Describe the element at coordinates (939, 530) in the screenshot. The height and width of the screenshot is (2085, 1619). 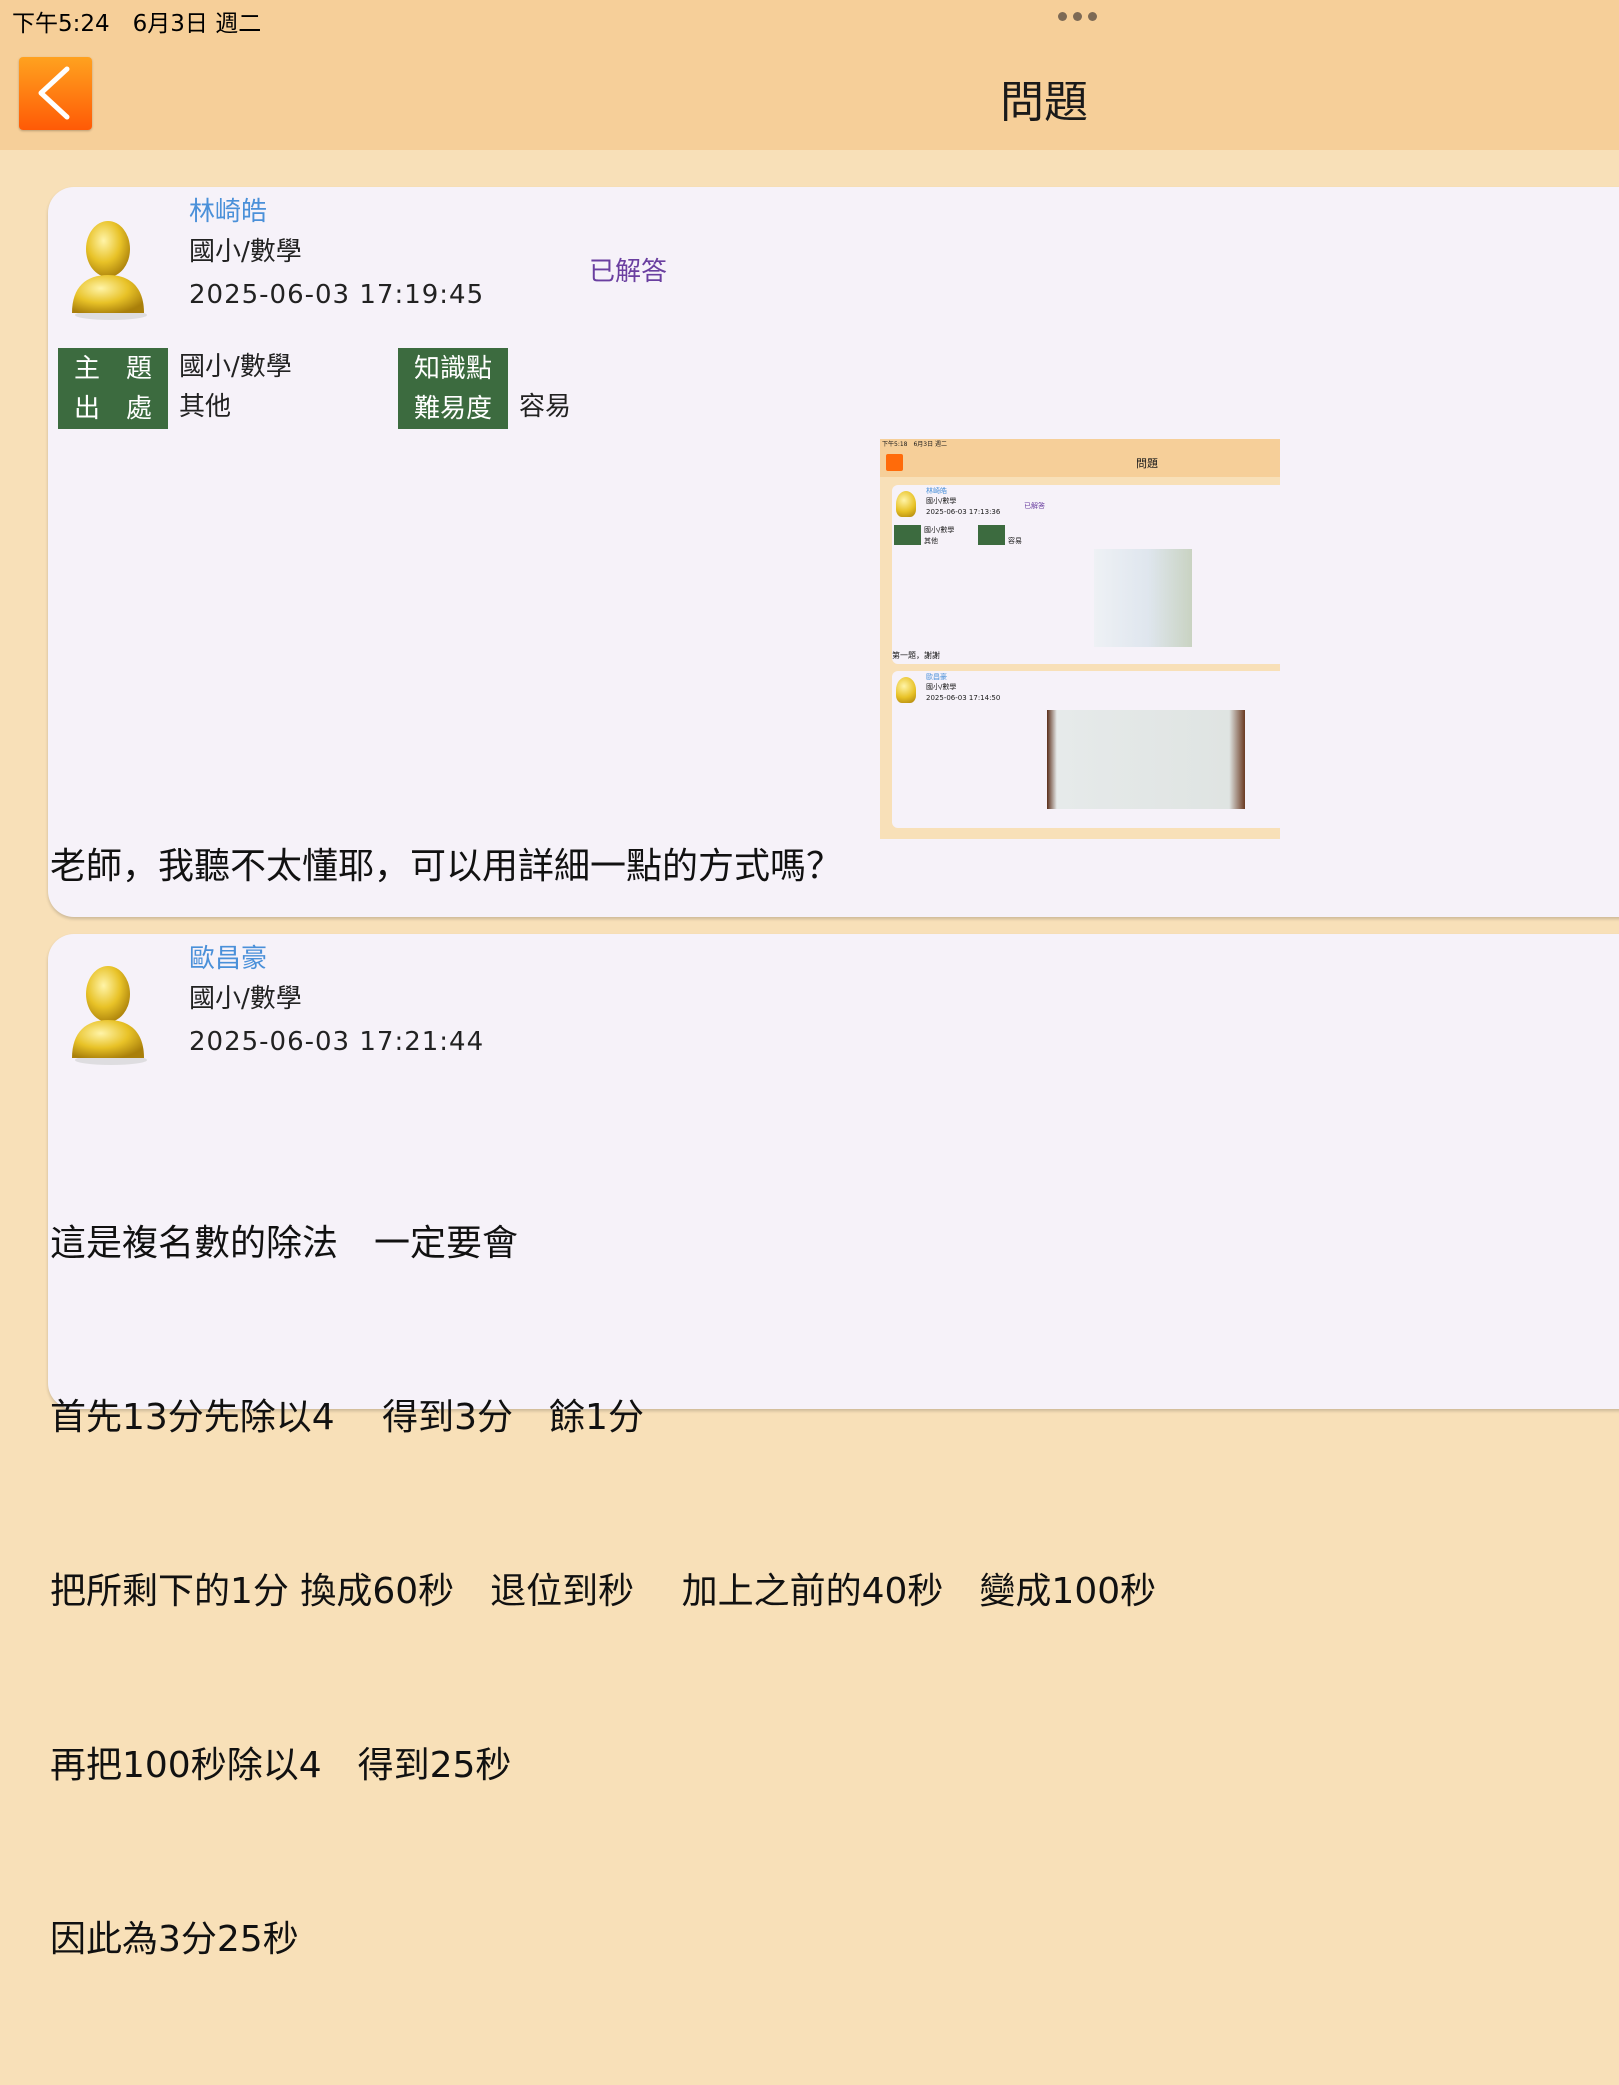
I see `thumb-q-topic: 國小/數學` at that location.